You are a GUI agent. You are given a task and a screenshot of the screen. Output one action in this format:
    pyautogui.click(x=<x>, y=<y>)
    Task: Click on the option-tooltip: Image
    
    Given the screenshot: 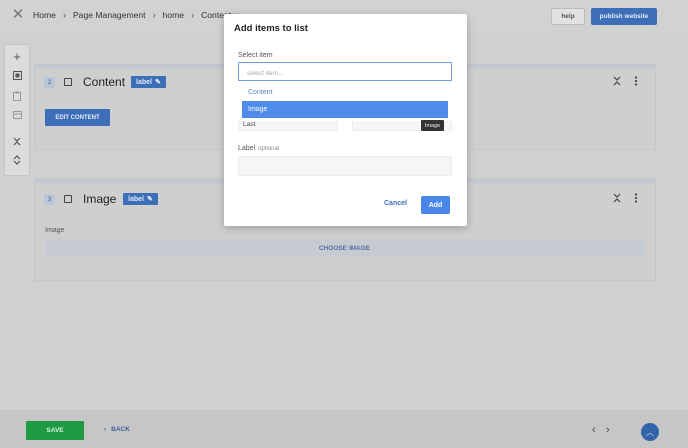 What is the action you would take?
    pyautogui.click(x=432, y=125)
    